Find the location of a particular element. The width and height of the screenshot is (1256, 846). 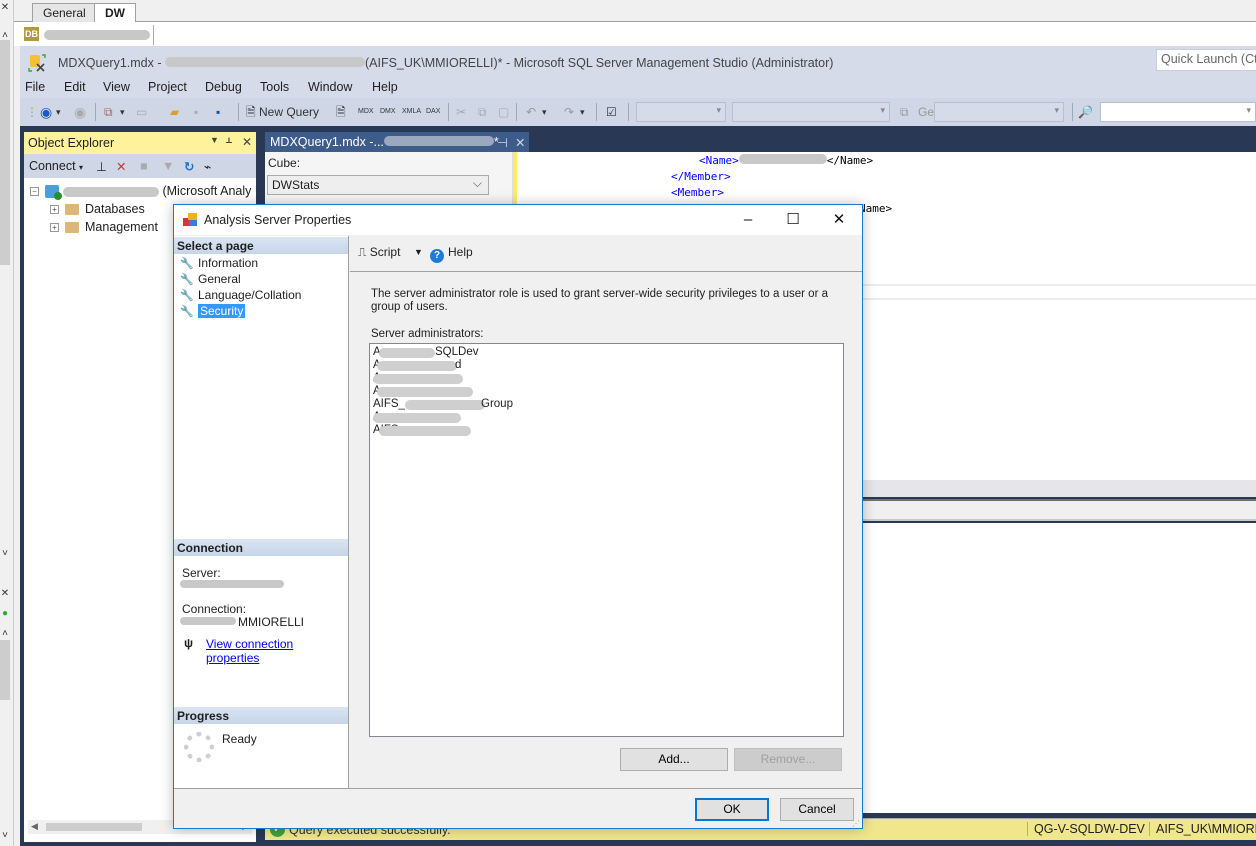

page-information: 🔧 Information is located at coordinates (219, 263).